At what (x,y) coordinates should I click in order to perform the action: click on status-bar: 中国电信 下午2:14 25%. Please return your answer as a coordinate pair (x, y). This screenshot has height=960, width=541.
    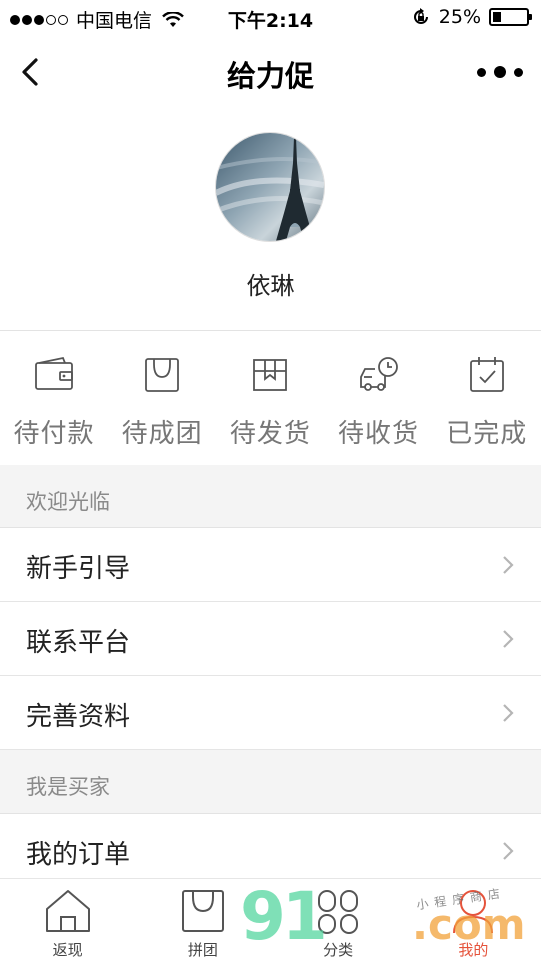
    Looking at the image, I should click on (270, 18).